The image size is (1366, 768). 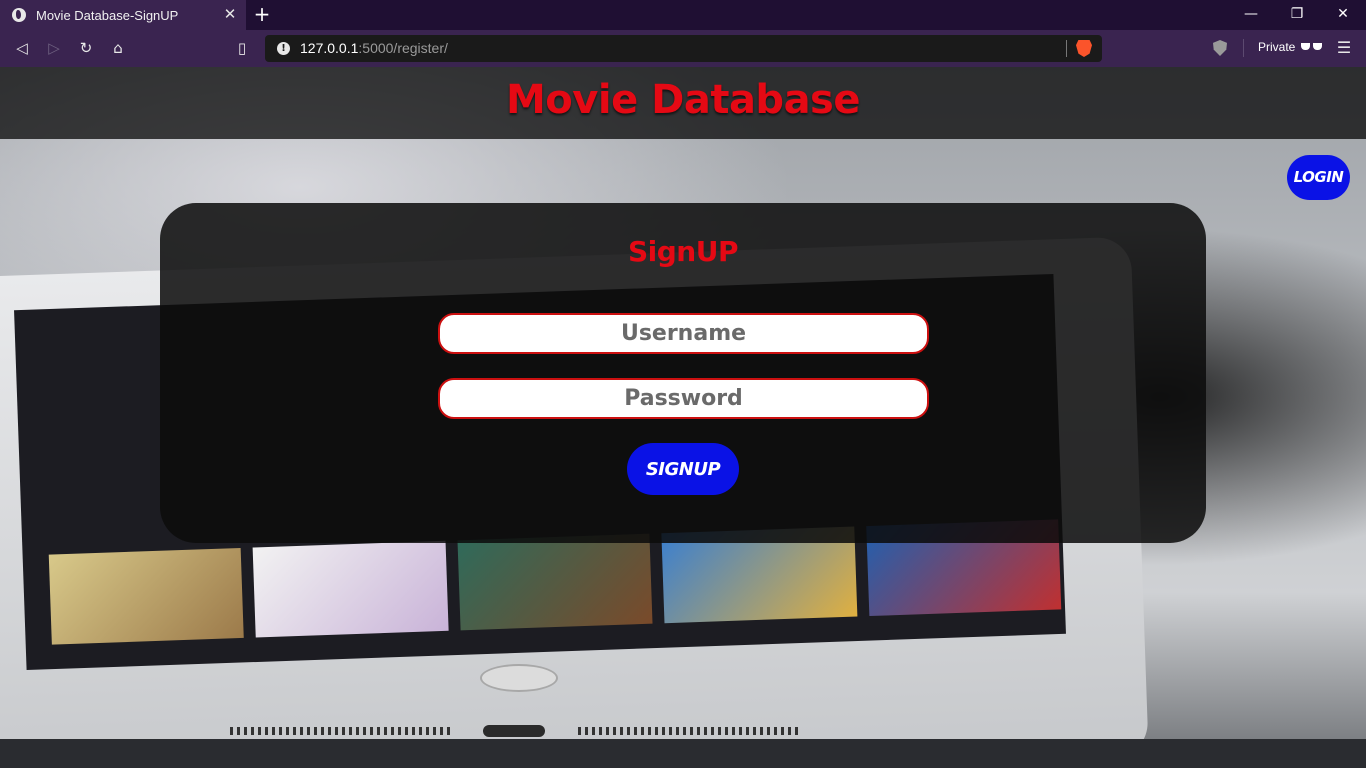 What do you see at coordinates (1277, 47) in the screenshot?
I see `private-label: Private` at bounding box center [1277, 47].